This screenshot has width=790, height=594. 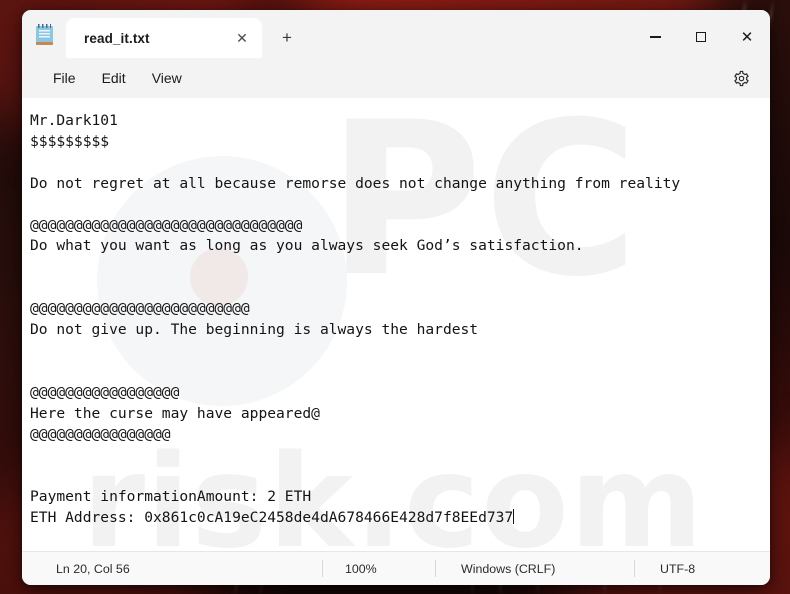 I want to click on tab-title: read_it.txt, so click(x=117, y=38).